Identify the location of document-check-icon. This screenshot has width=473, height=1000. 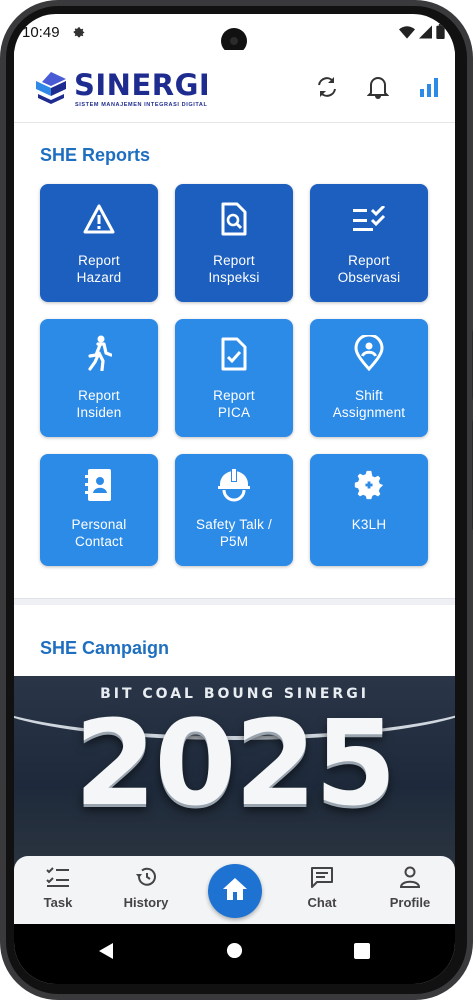
(234, 354).